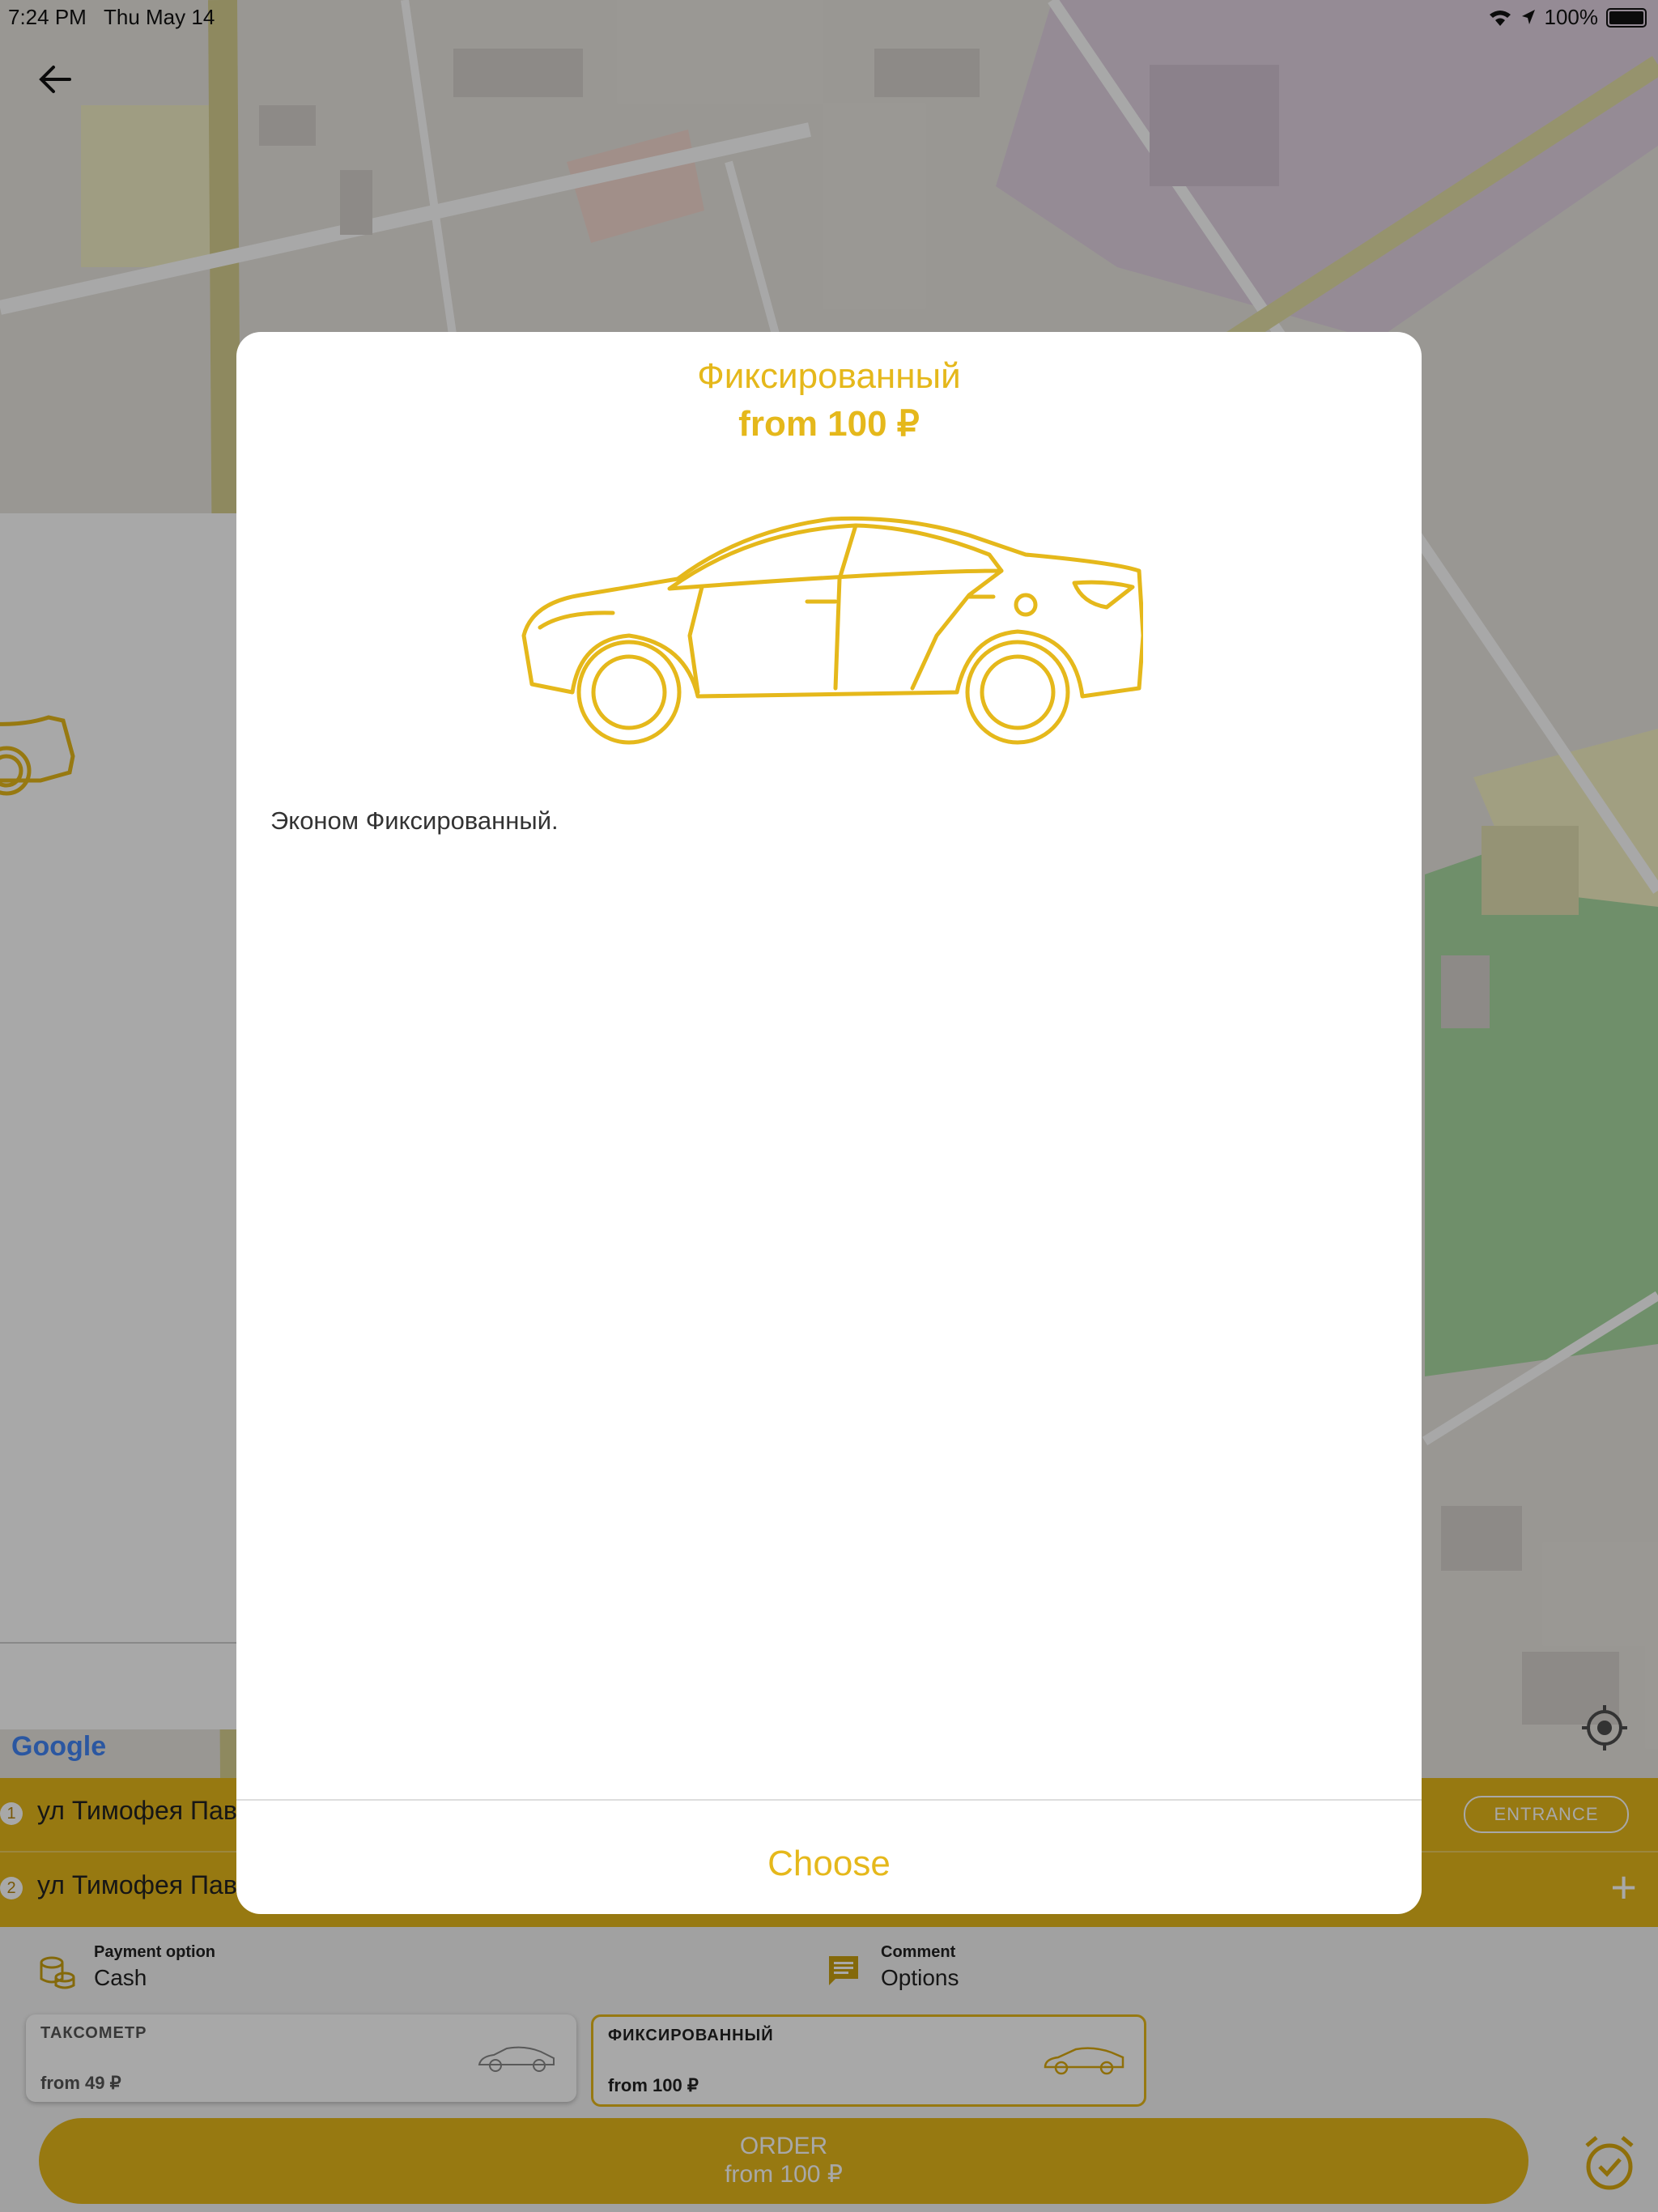  I want to click on google-logo: Google, so click(58, 1747).